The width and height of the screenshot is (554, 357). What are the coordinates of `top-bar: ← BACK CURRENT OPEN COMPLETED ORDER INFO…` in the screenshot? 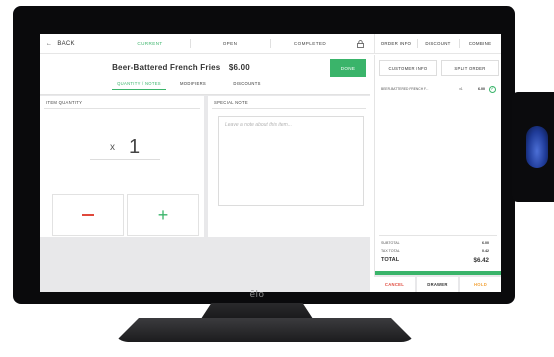 It's located at (270, 44).